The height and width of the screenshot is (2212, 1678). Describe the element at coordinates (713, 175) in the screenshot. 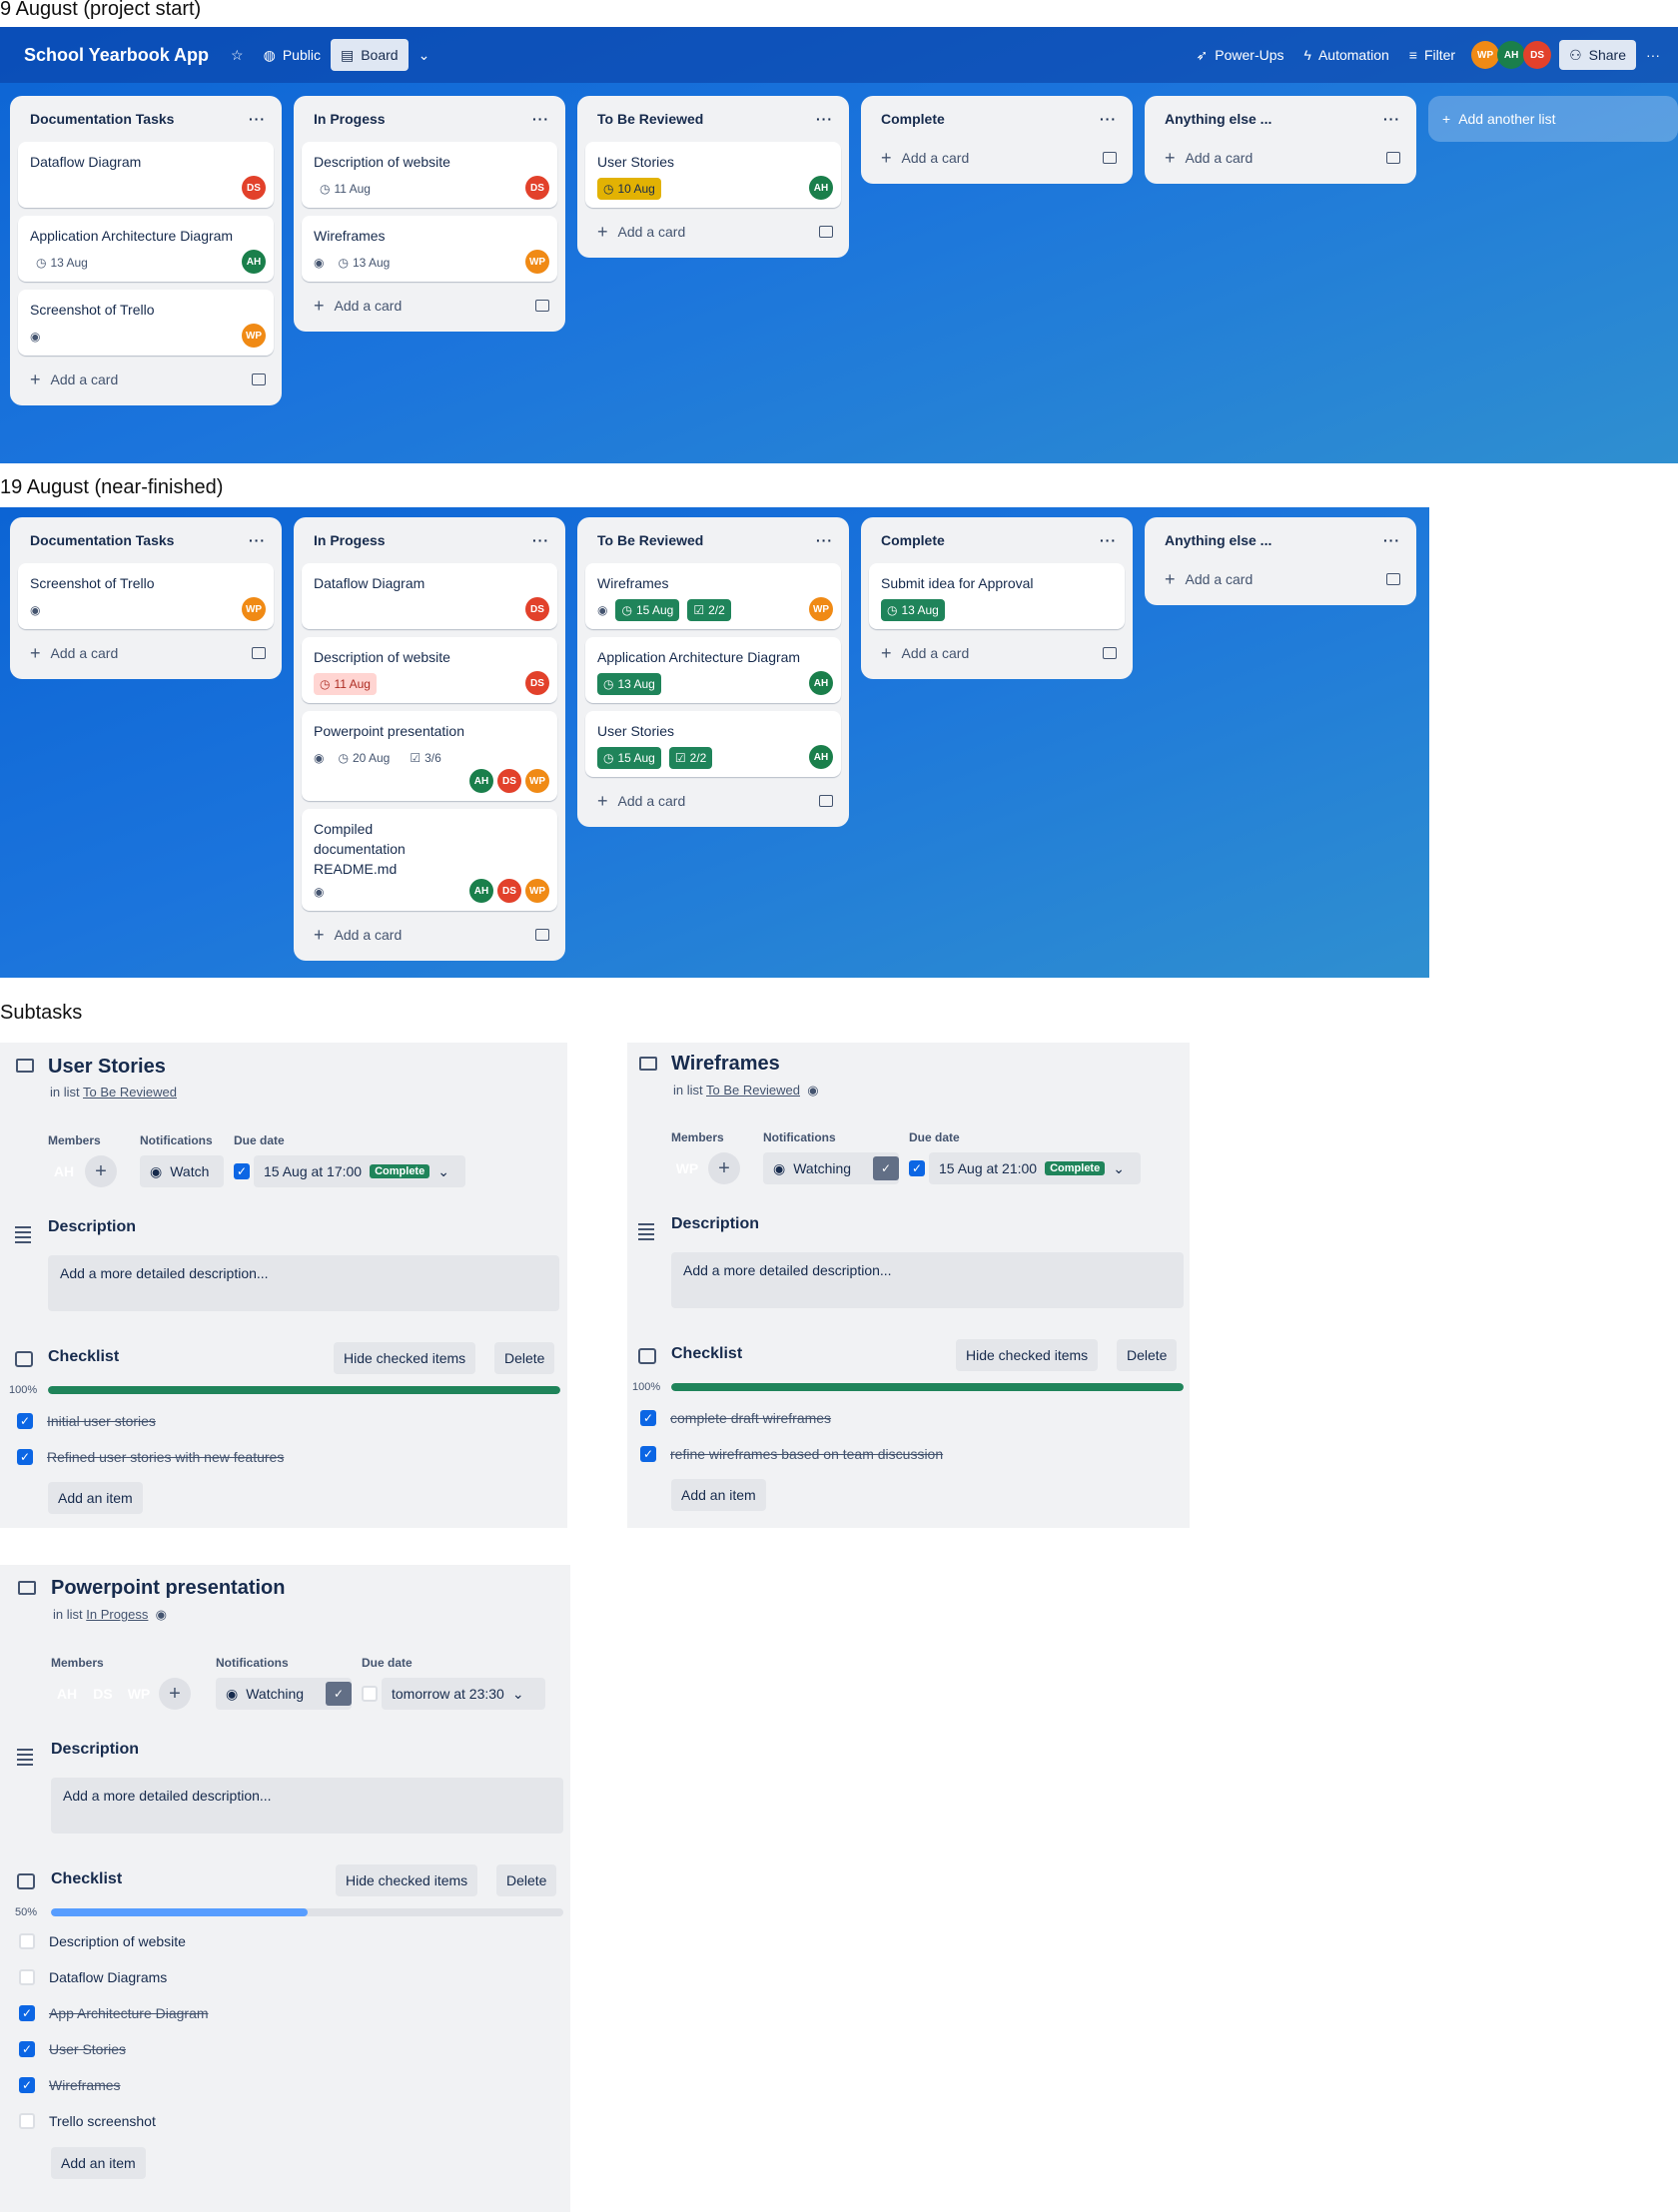

I see `card-user-stories: User Stories ◷ 10 Aug AH` at that location.